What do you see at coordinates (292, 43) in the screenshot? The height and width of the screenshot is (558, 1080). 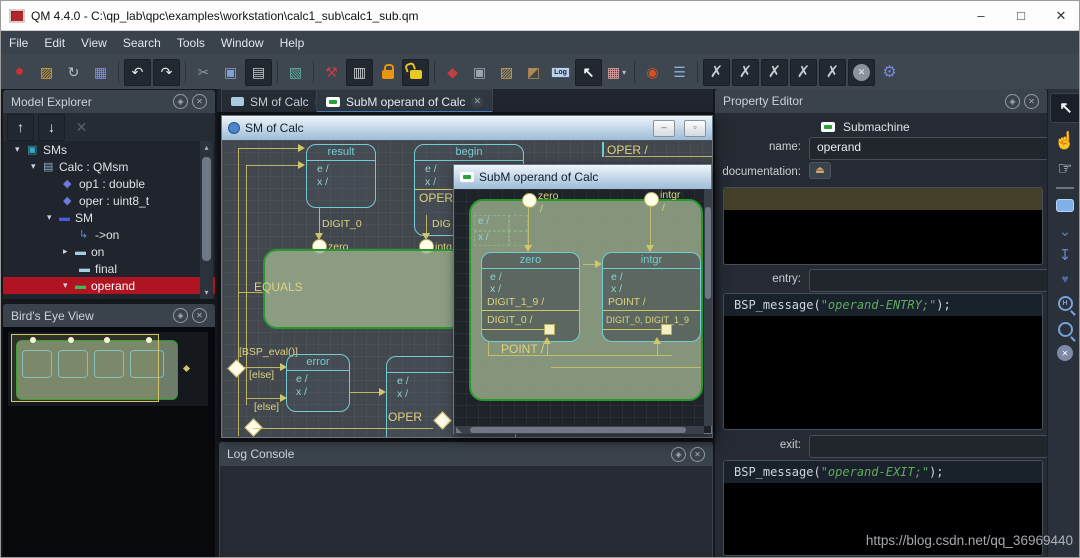 I see `menu-help: Help` at bounding box center [292, 43].